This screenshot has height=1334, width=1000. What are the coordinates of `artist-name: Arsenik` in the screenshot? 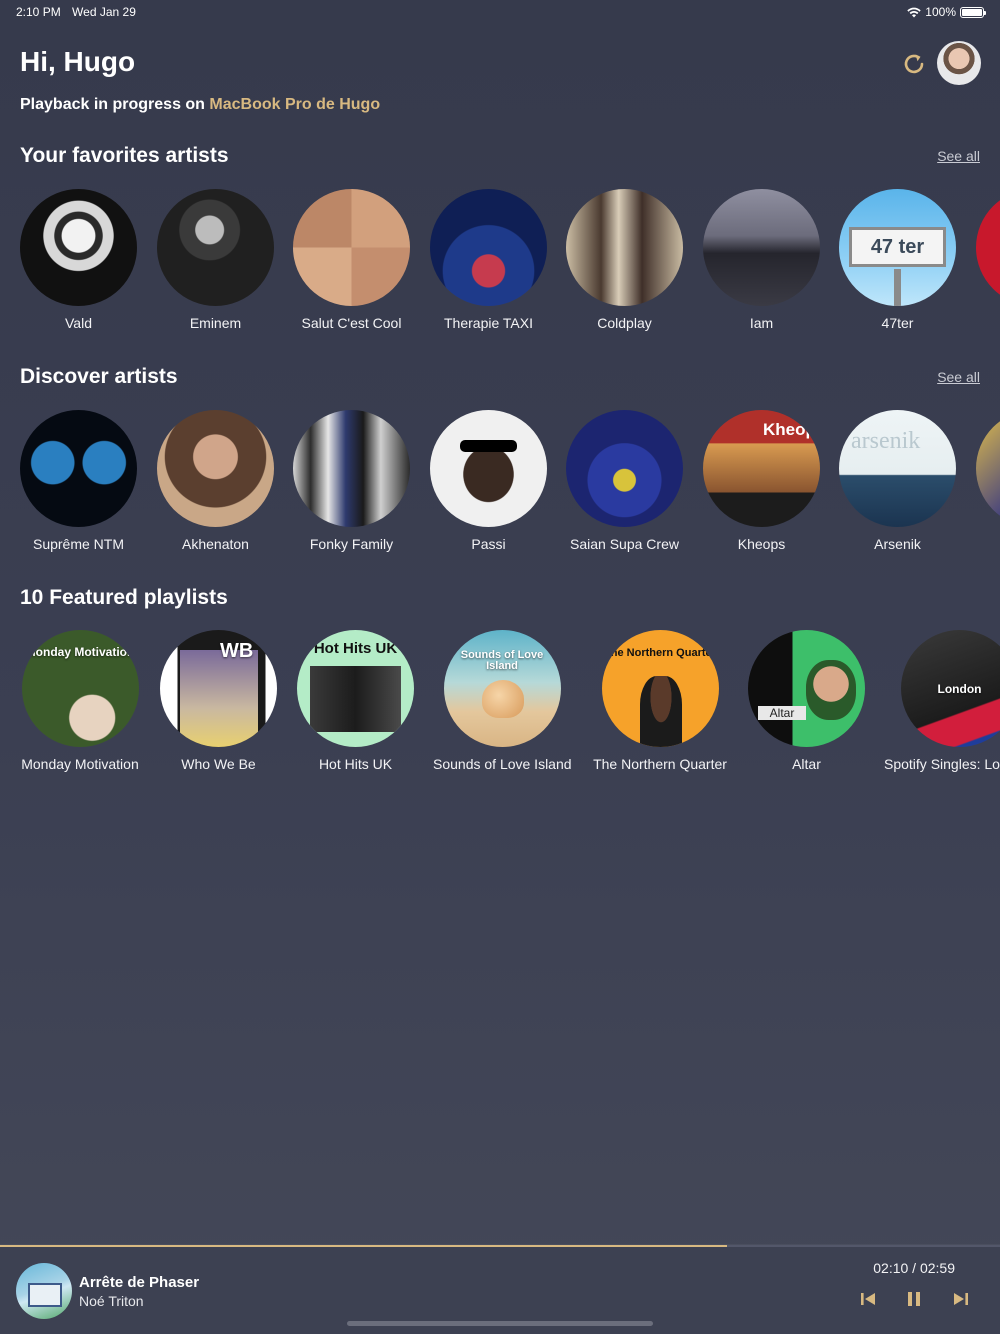 It's located at (897, 544).